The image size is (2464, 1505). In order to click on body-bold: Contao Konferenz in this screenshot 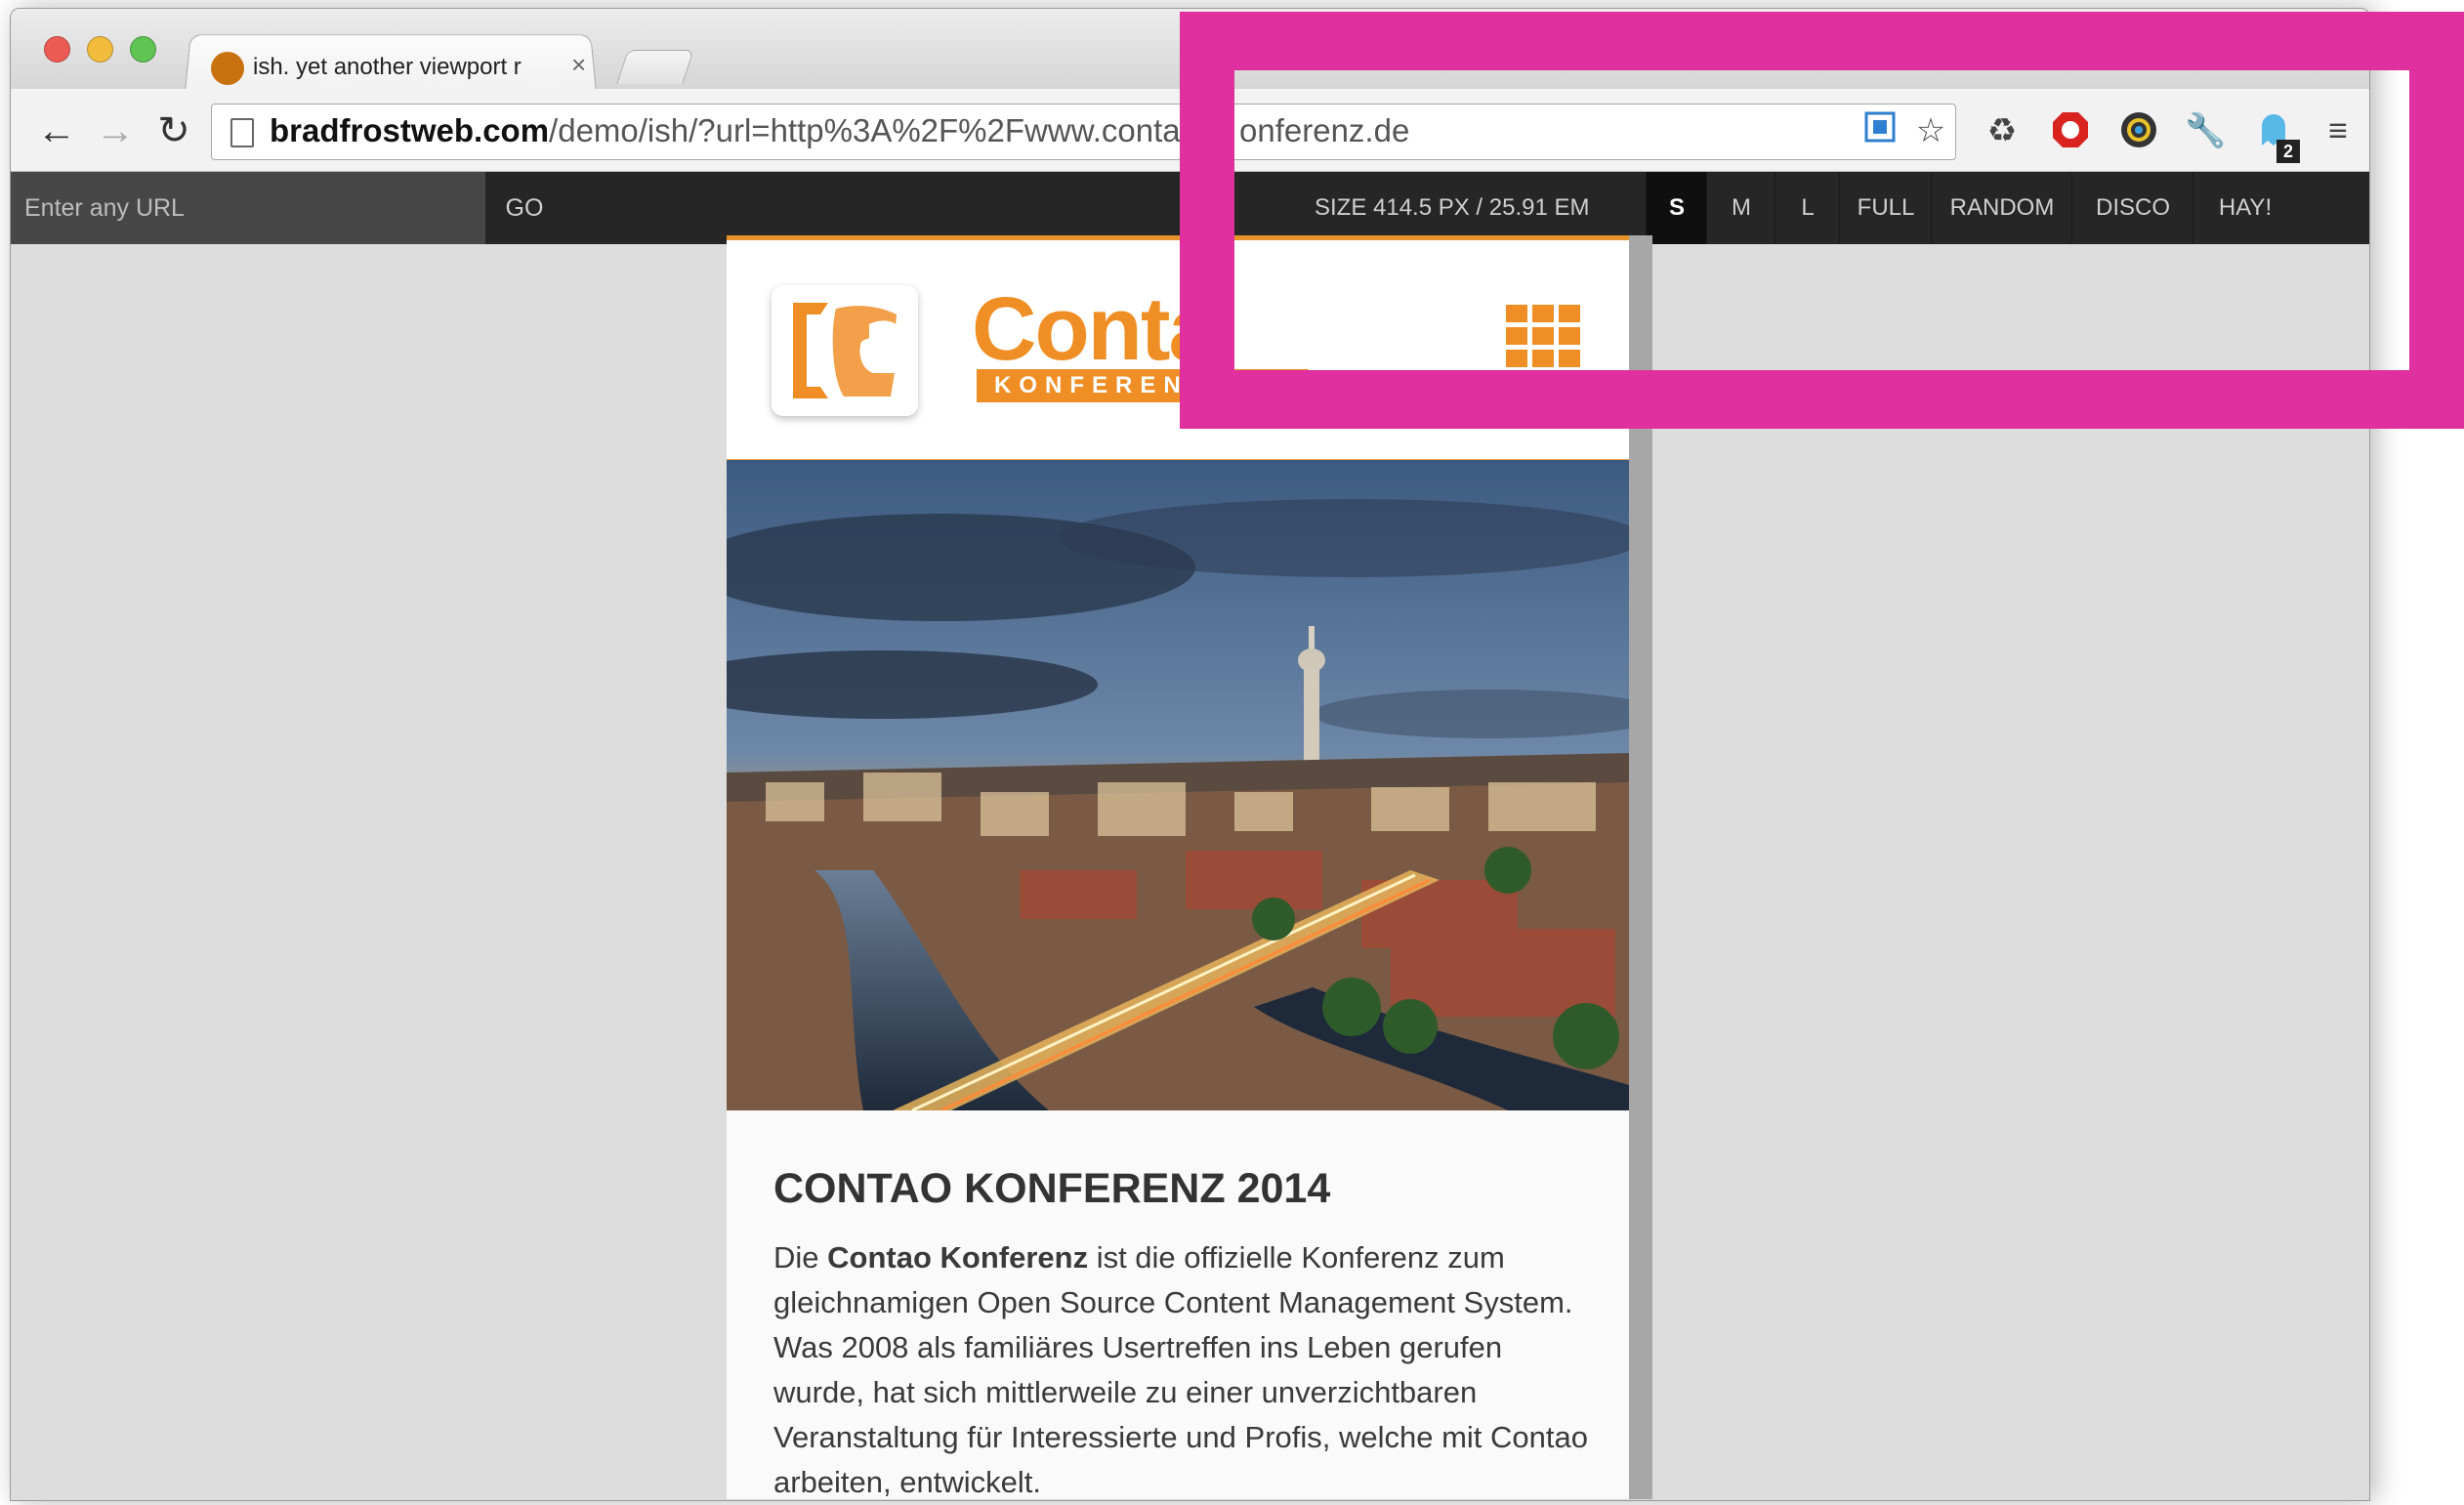, I will do `click(958, 1257)`.